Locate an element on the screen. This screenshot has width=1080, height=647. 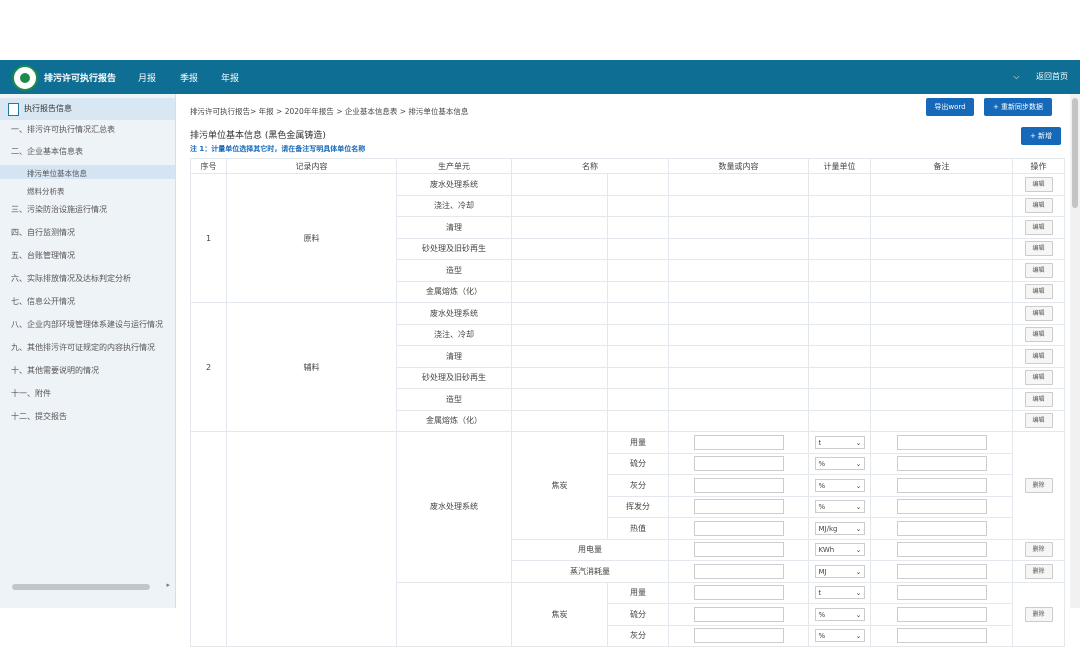
prop-label: 灰分 is located at coordinates (638, 485).